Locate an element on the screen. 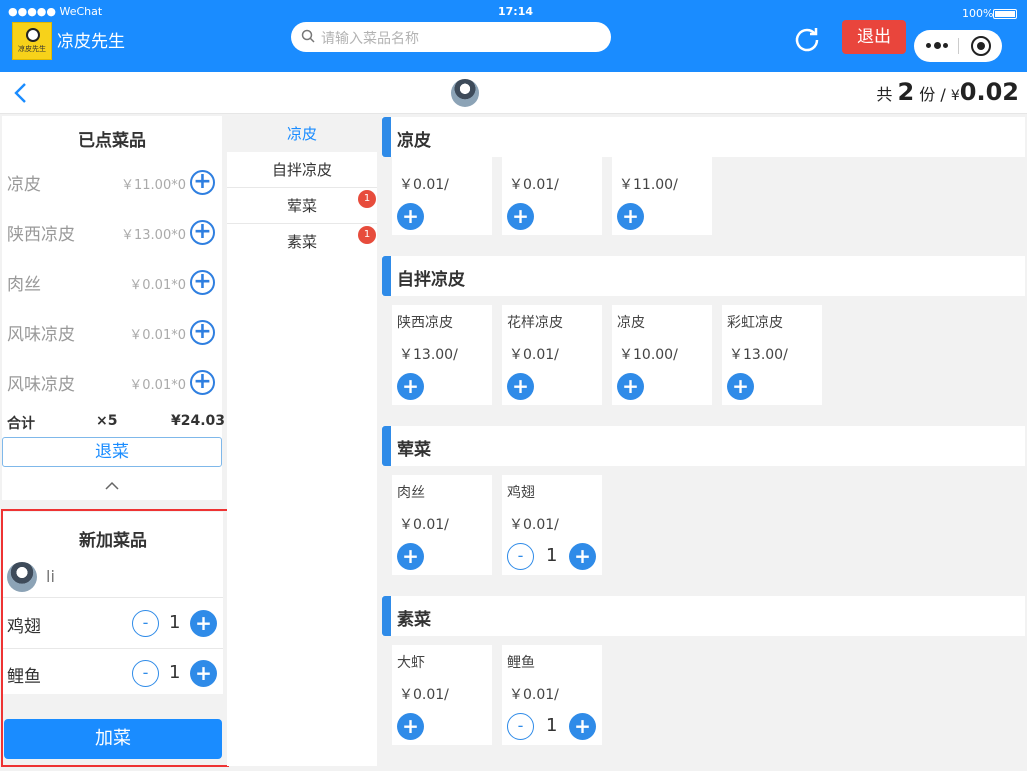 The image size is (1027, 771). dish-price: ￥10.00/ is located at coordinates (648, 355).